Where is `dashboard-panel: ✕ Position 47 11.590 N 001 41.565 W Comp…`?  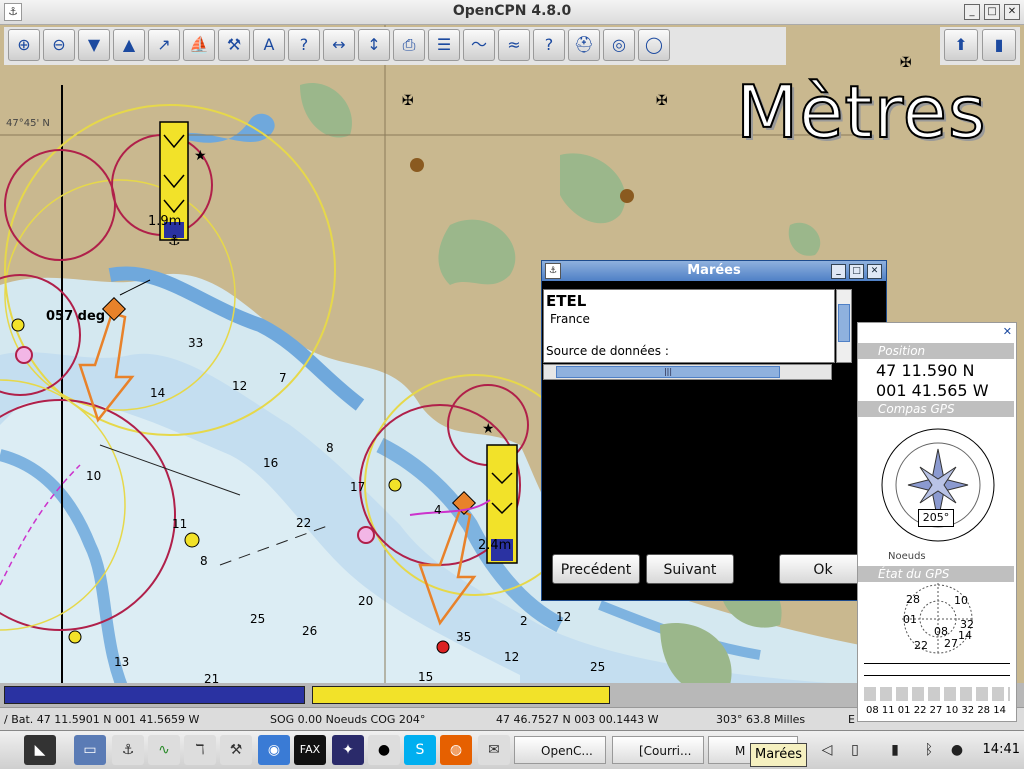 dashboard-panel: ✕ Position 47 11.590 N 001 41.565 W Comp… is located at coordinates (937, 522).